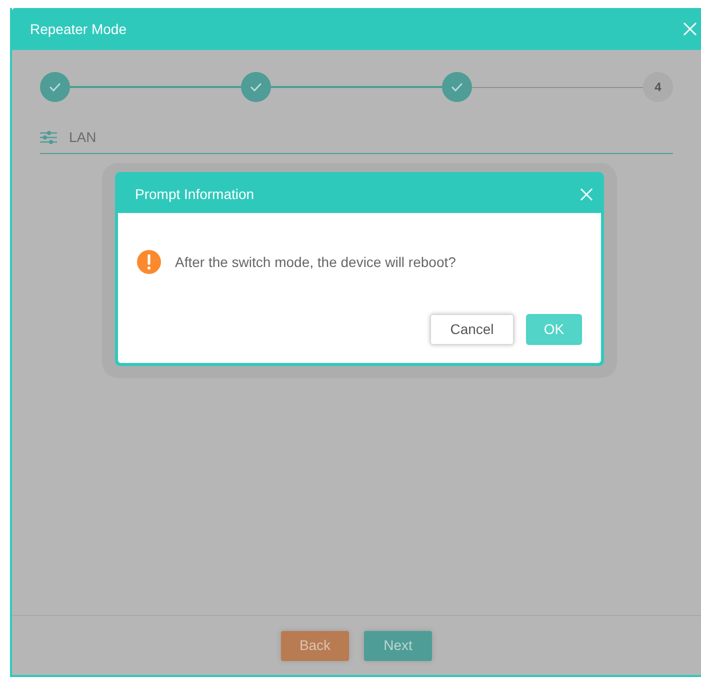 The width and height of the screenshot is (701, 677). Describe the element at coordinates (398, 645) in the screenshot. I see `next-button: Next` at that location.